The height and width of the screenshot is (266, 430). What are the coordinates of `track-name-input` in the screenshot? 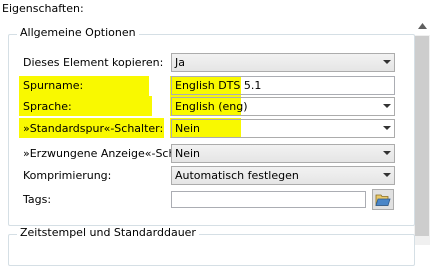 It's located at (283, 85).